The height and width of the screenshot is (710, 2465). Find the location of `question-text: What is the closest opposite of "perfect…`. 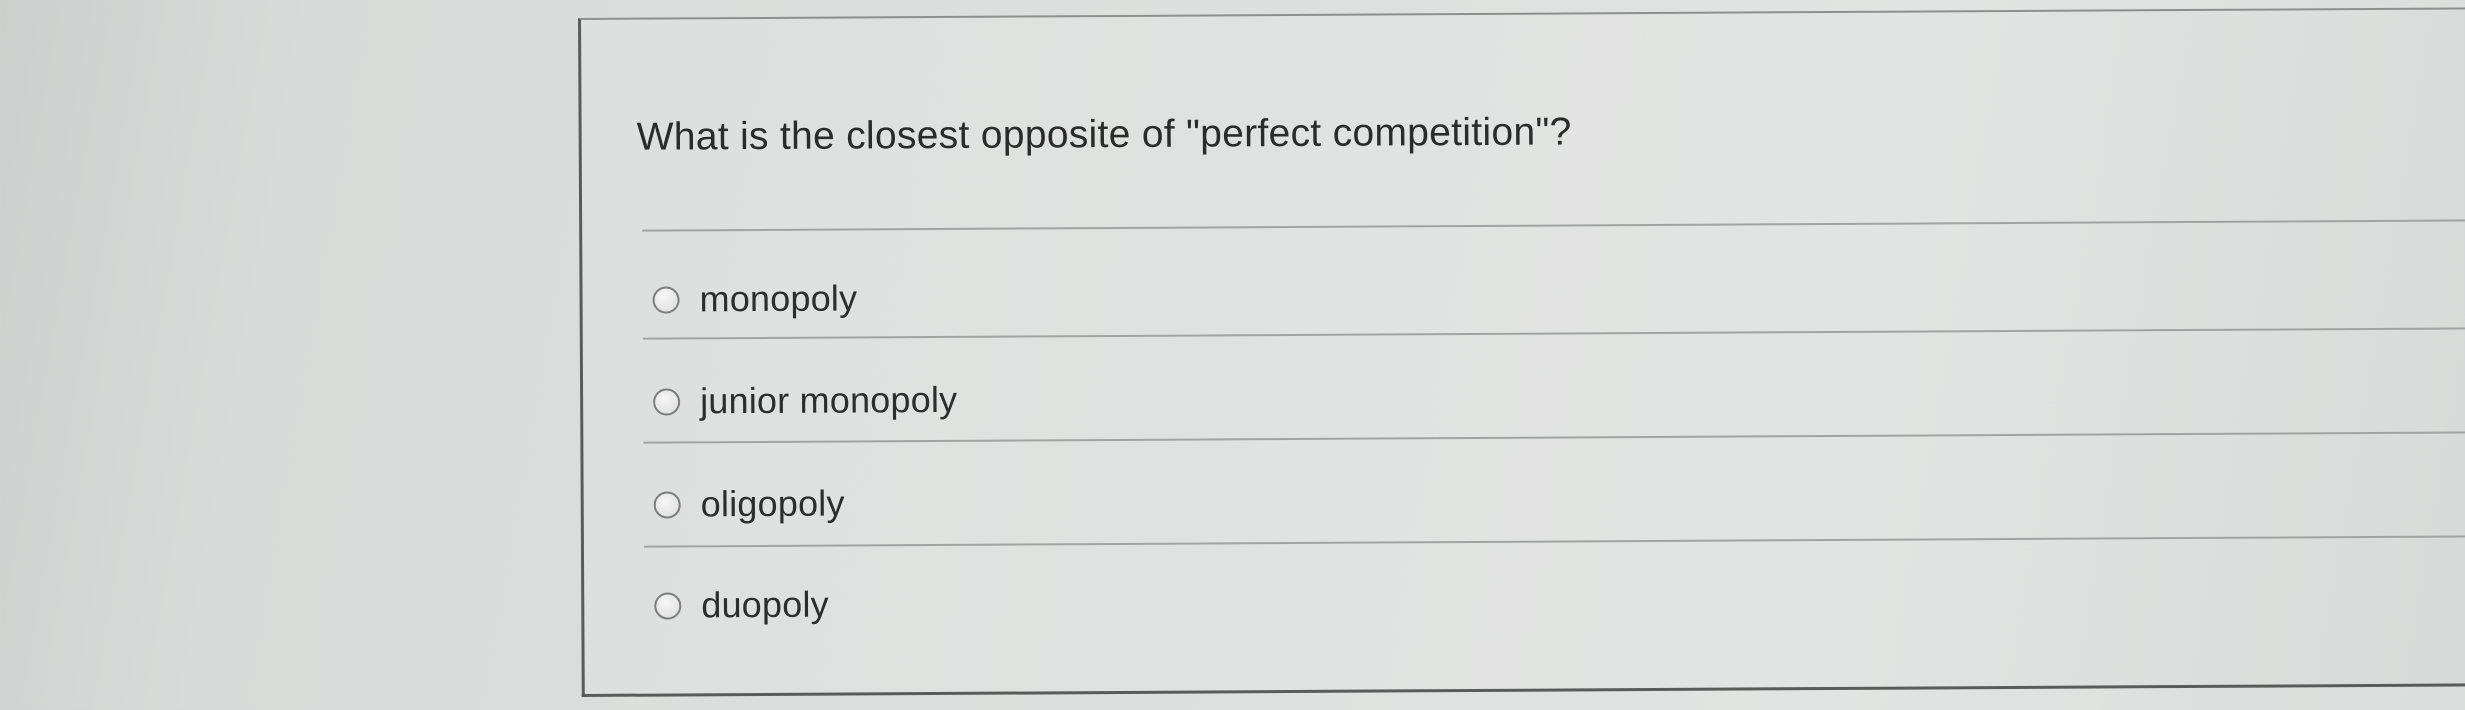

question-text: What is the closest opposite of "perfect… is located at coordinates (1104, 134).